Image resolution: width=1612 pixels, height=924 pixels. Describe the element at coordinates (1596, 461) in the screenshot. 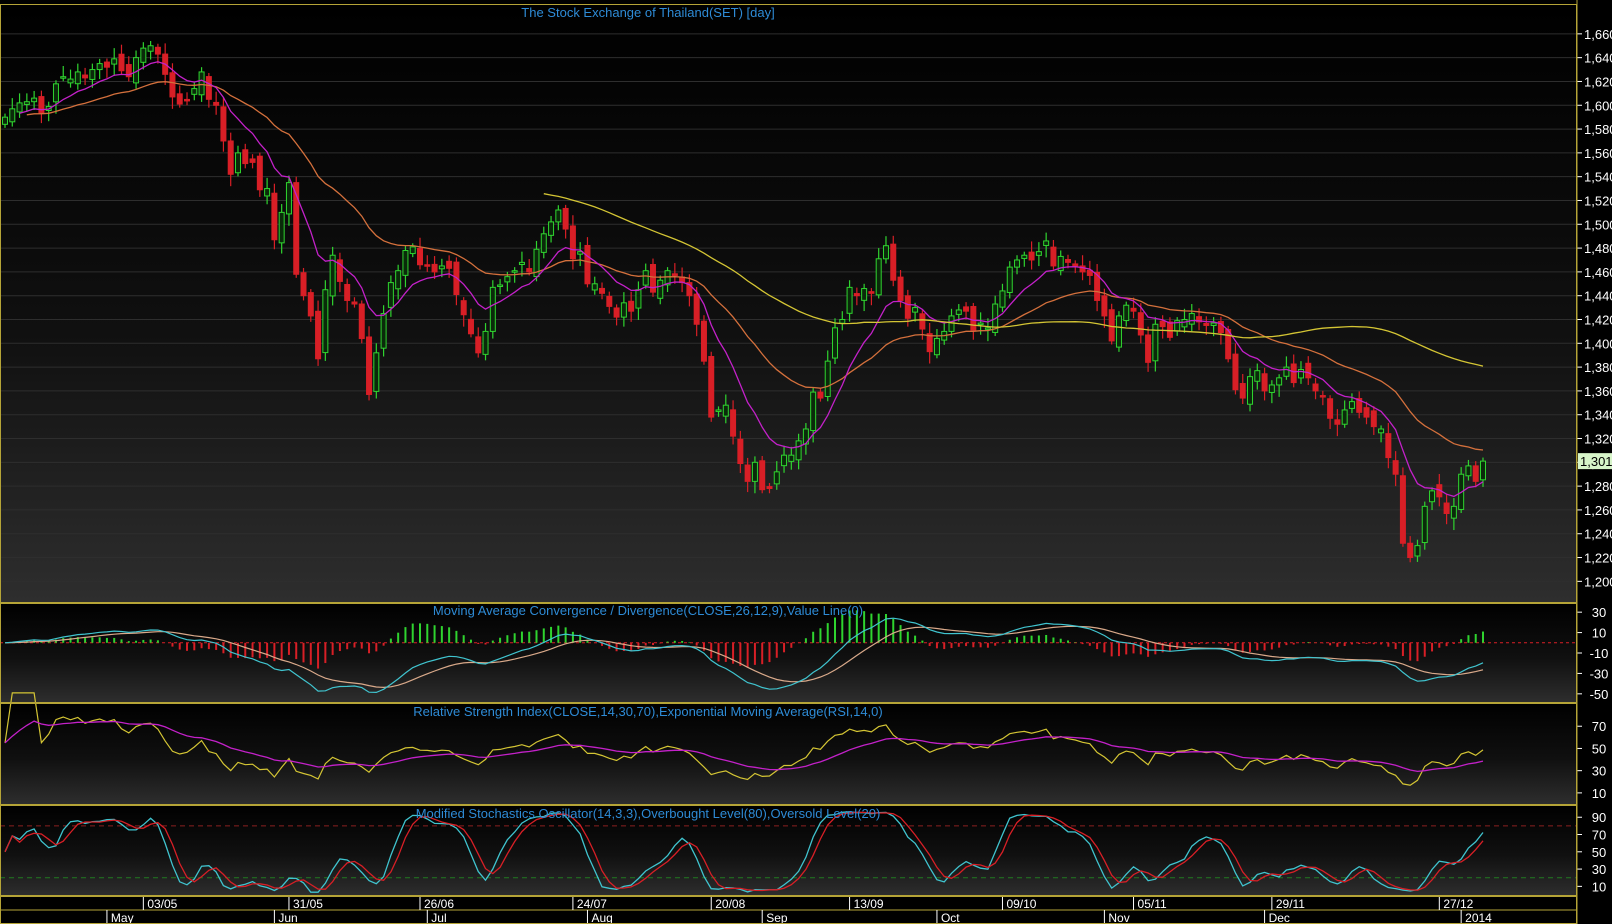

I see `last-price-label: 1,301` at that location.